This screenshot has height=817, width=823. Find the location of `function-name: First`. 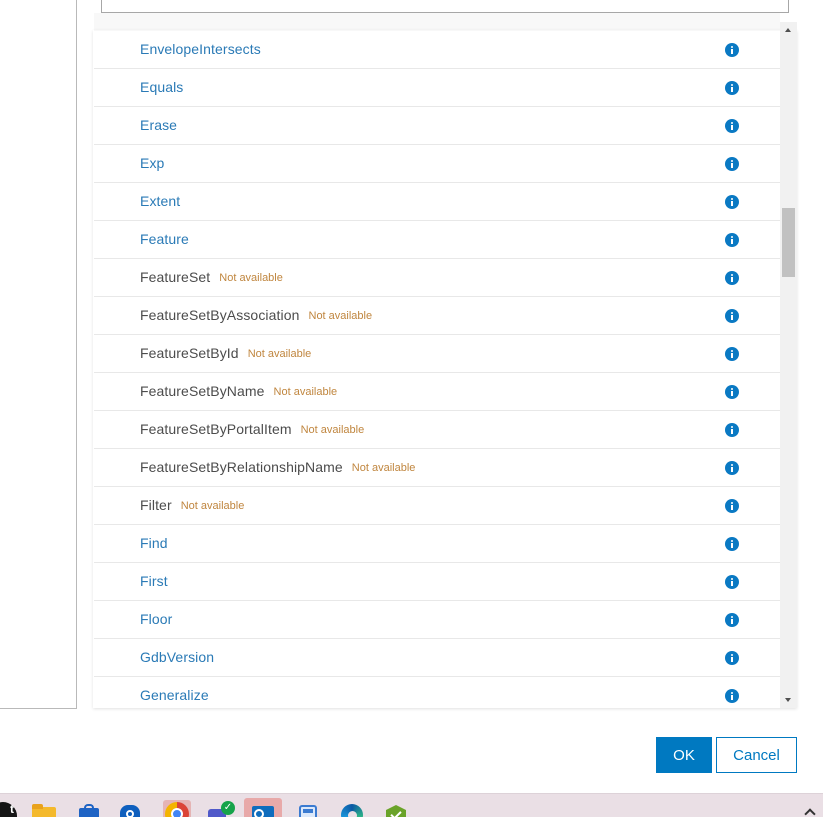

function-name: First is located at coordinates (154, 581).